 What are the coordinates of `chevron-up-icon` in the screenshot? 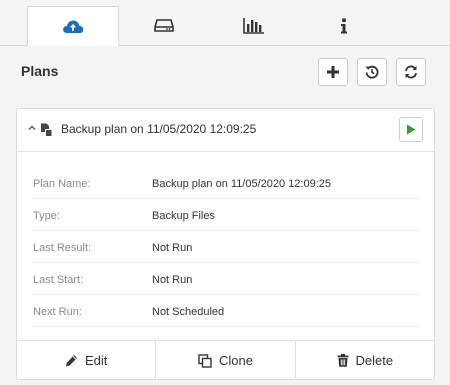 It's located at (32, 128).